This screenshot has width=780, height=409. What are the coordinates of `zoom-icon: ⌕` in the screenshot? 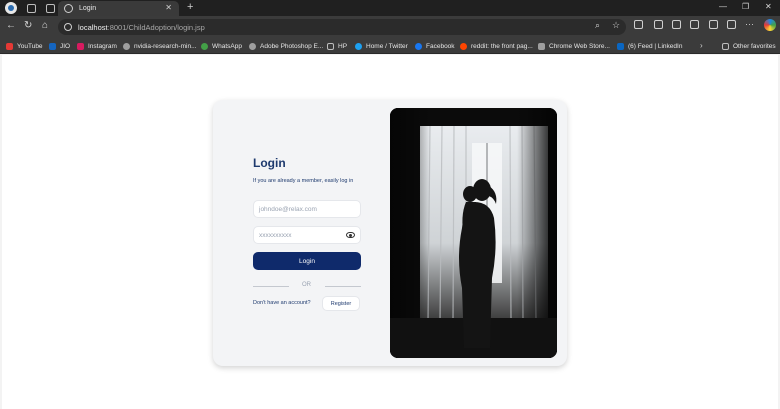 It's located at (597, 25).